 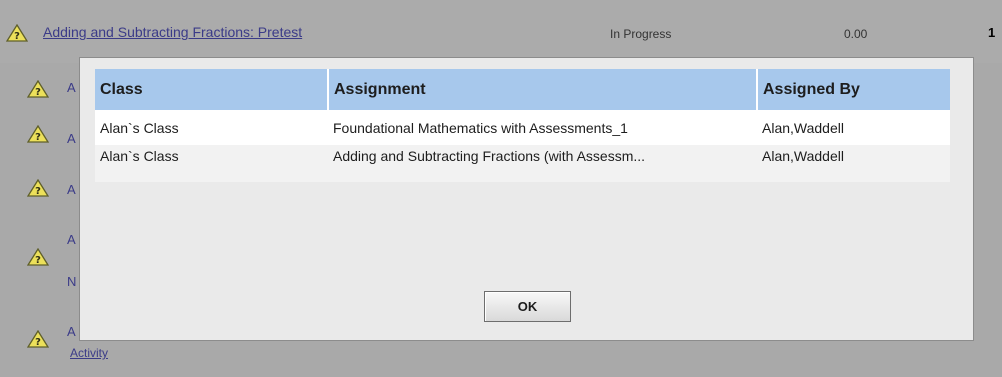 I want to click on assignment-score: 0.00, so click(x=856, y=34).